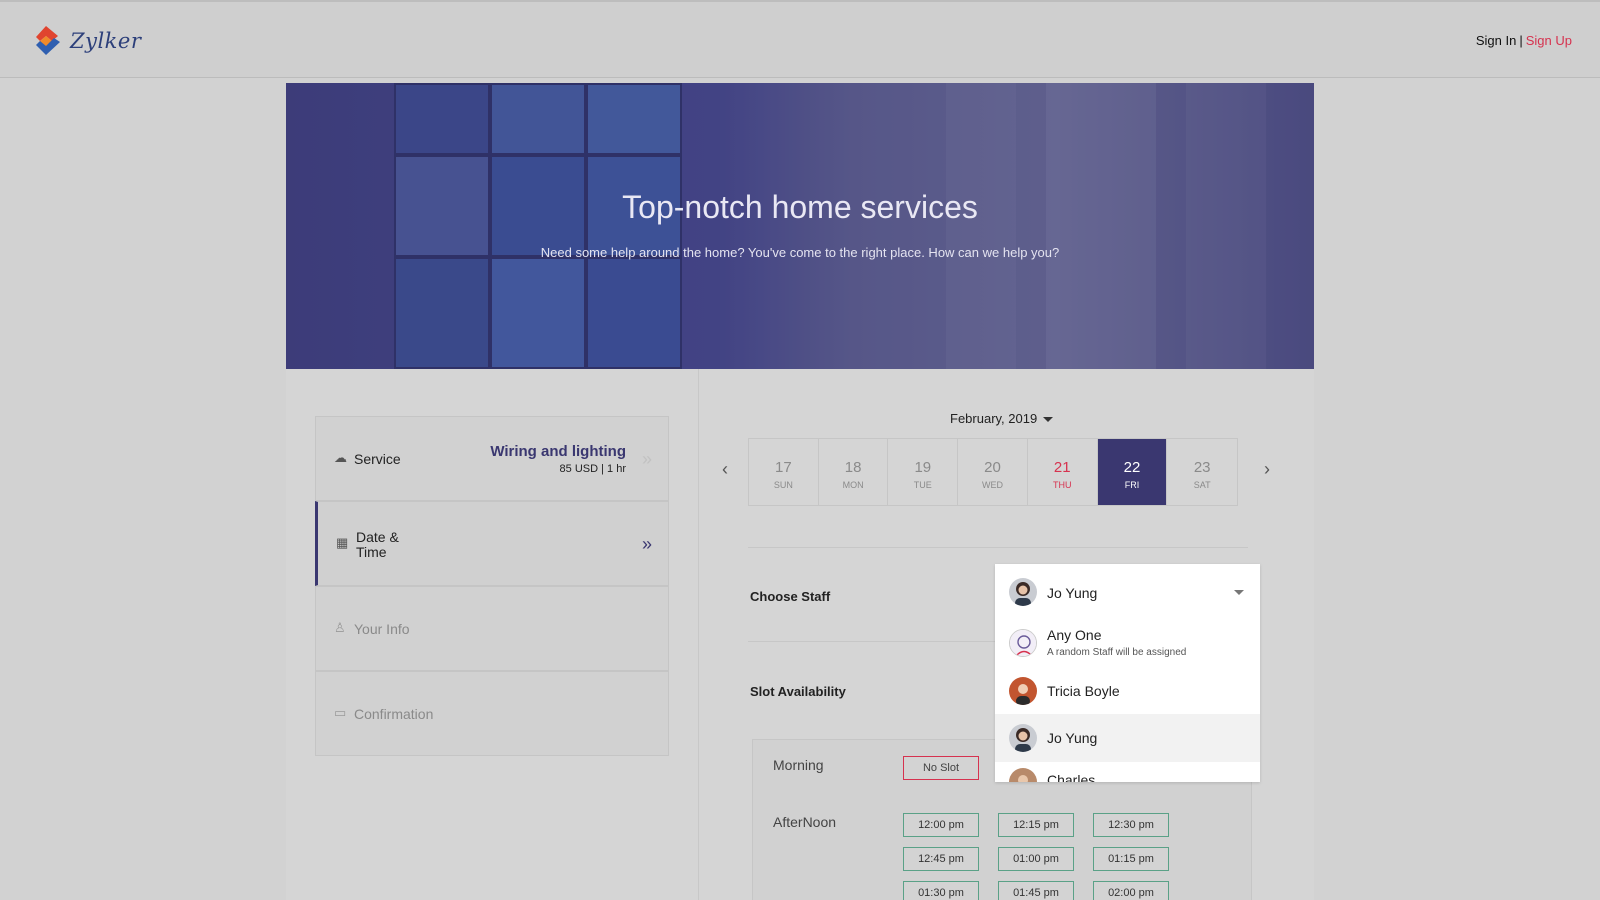 The image size is (1600, 900). I want to click on separator, so click(998, 547).